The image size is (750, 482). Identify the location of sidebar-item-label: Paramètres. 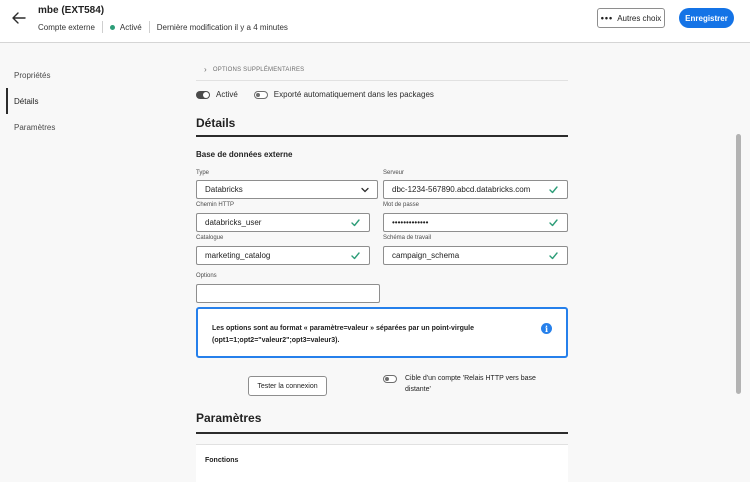
(35, 127).